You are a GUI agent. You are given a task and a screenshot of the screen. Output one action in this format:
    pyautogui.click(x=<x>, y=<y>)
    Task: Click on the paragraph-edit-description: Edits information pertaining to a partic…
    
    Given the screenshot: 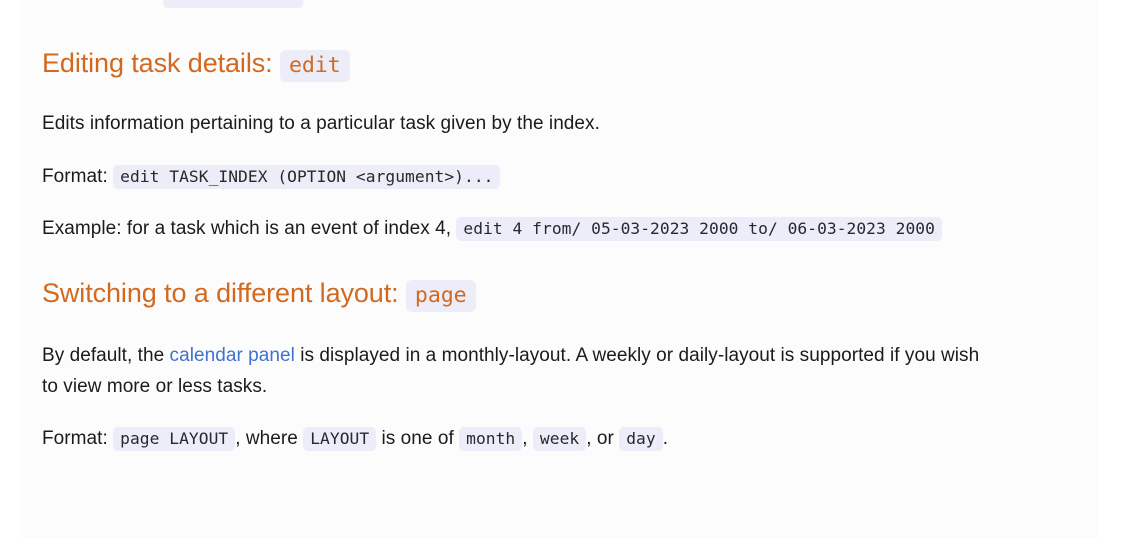 What is the action you would take?
    pyautogui.click(x=321, y=123)
    